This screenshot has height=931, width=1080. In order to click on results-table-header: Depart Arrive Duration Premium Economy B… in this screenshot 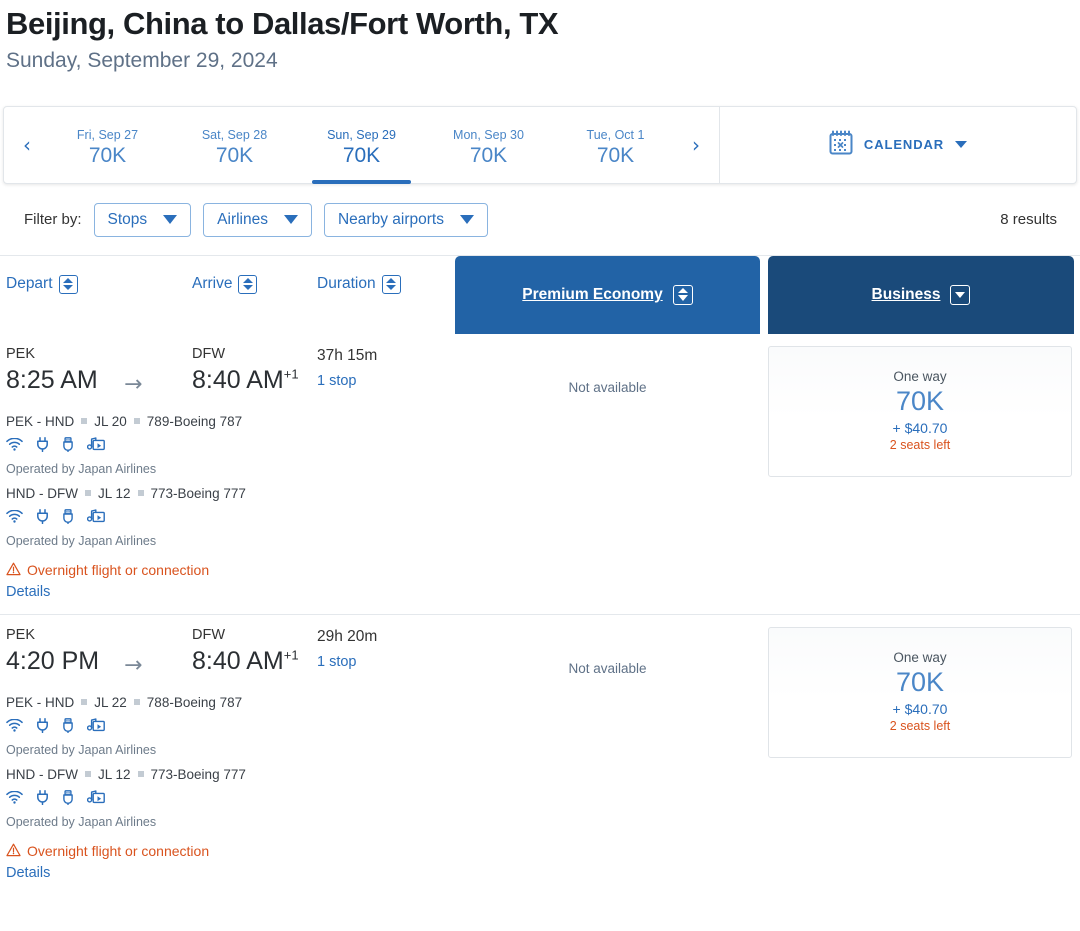, I will do `click(540, 294)`.